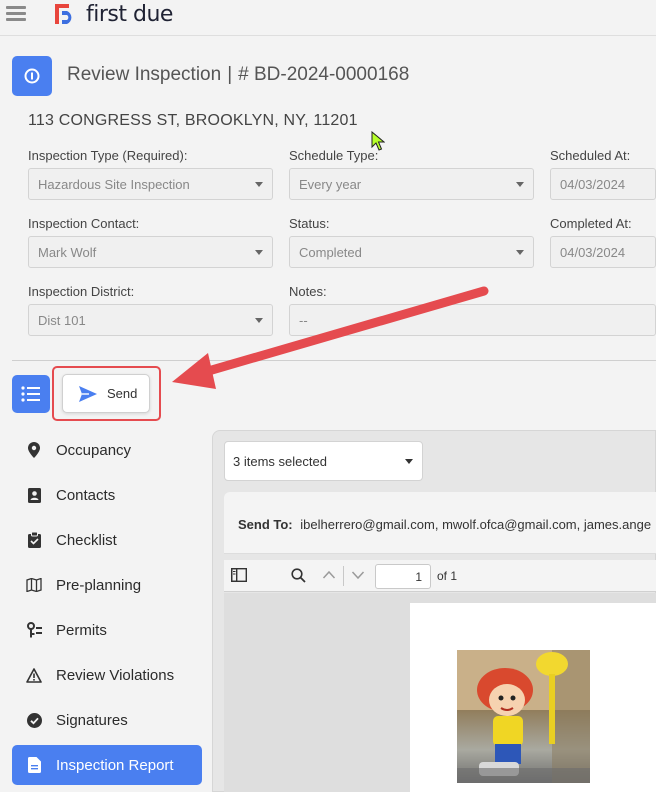 The image size is (656, 792). What do you see at coordinates (308, 291) in the screenshot?
I see `notes-label: Notes:` at bounding box center [308, 291].